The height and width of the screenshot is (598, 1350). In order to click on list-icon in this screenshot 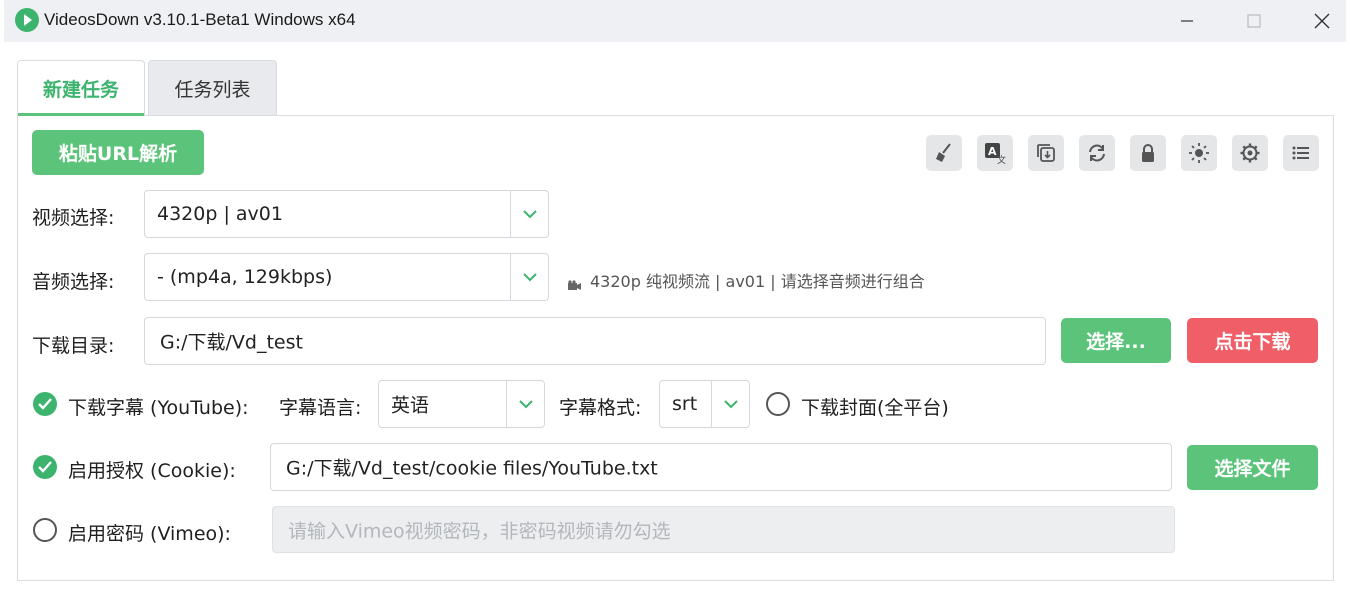, I will do `click(1300, 153)`.